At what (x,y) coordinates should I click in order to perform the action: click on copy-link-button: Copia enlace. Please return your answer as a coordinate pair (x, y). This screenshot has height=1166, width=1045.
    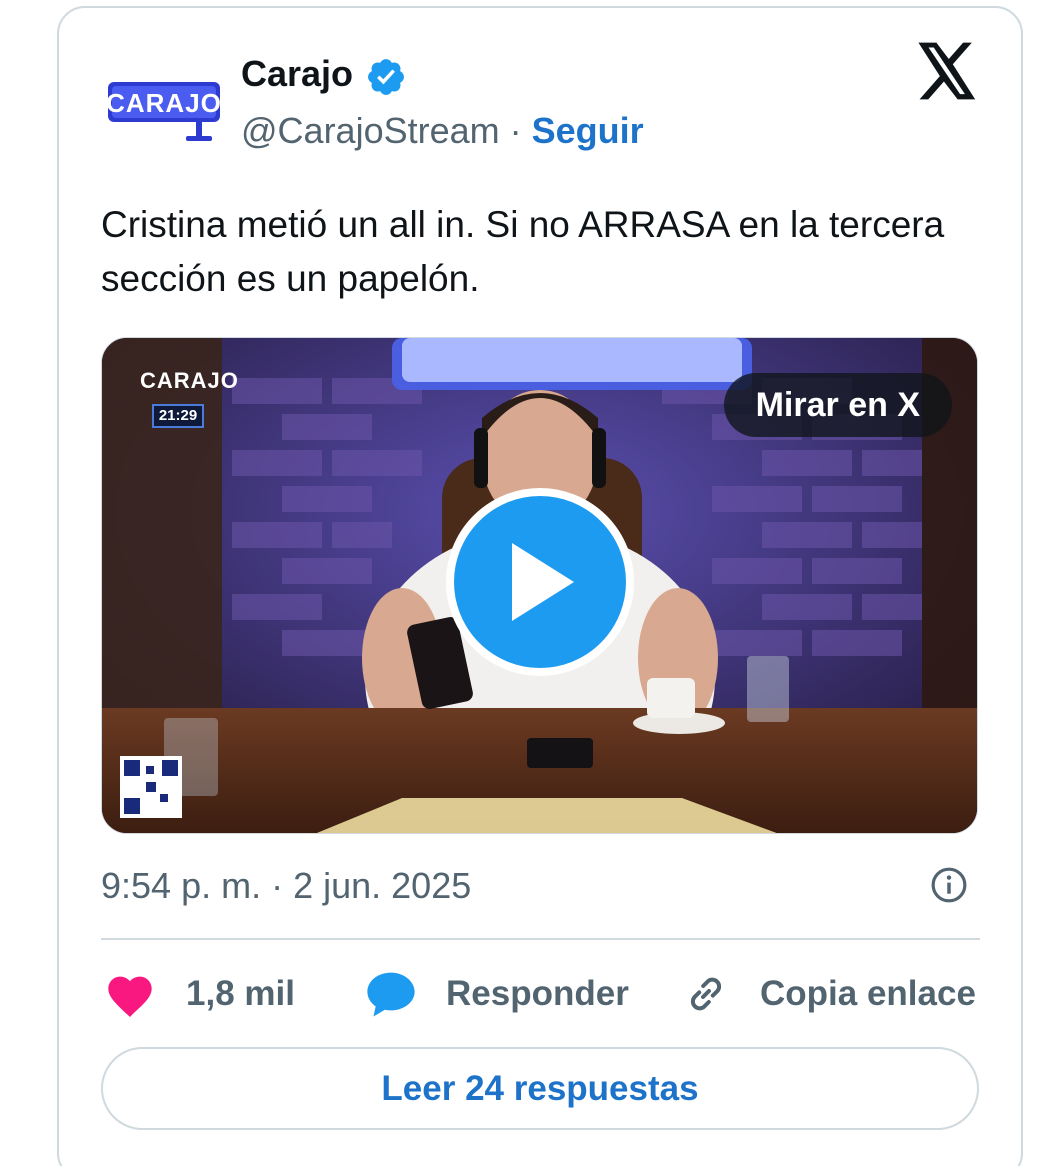
    Looking at the image, I should click on (829, 994).